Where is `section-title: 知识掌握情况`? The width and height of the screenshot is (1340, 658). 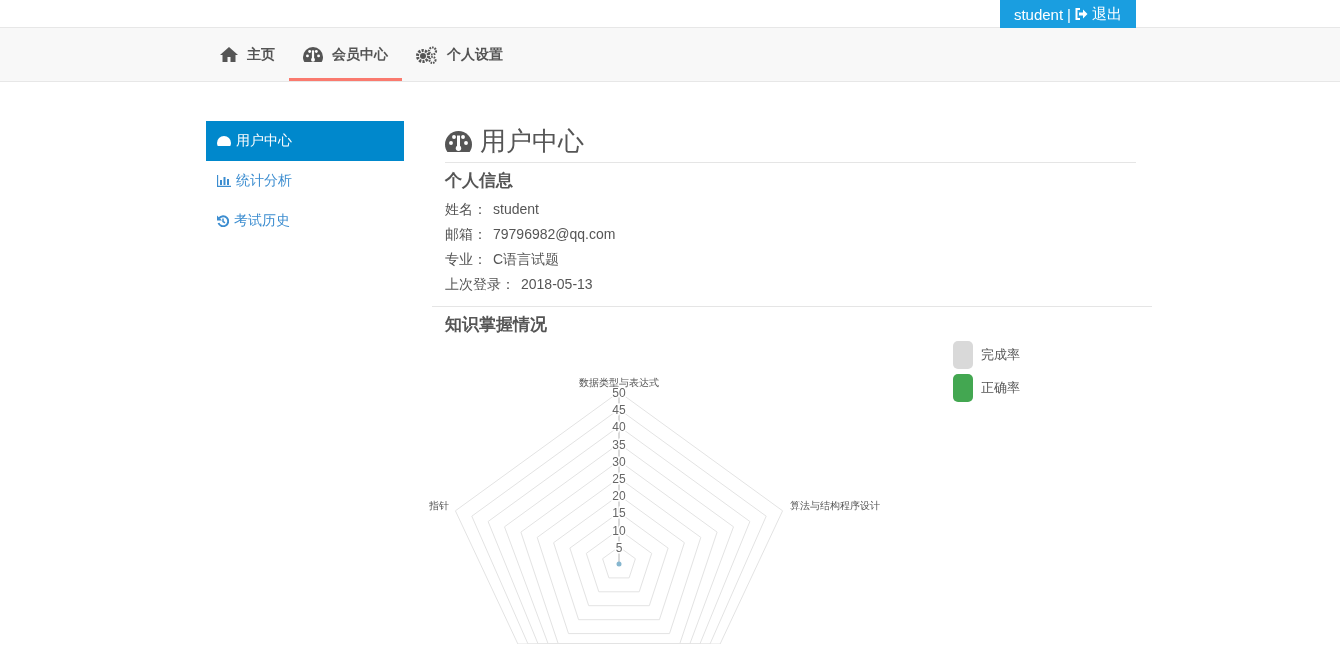 section-title: 知识掌握情况 is located at coordinates (496, 325).